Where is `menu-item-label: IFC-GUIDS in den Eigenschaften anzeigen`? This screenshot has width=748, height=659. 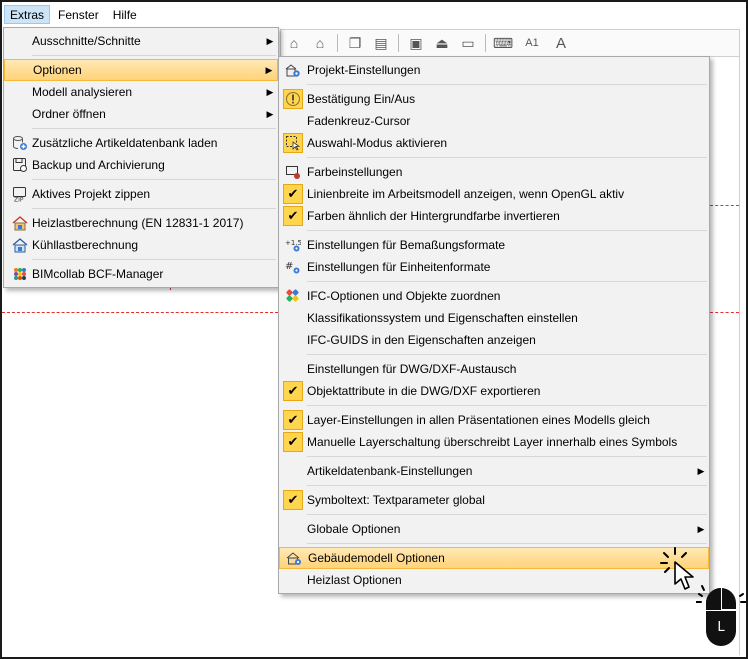
menu-item-label: IFC-GUIDS in den Eigenschaften anzeigen is located at coordinates (421, 340).